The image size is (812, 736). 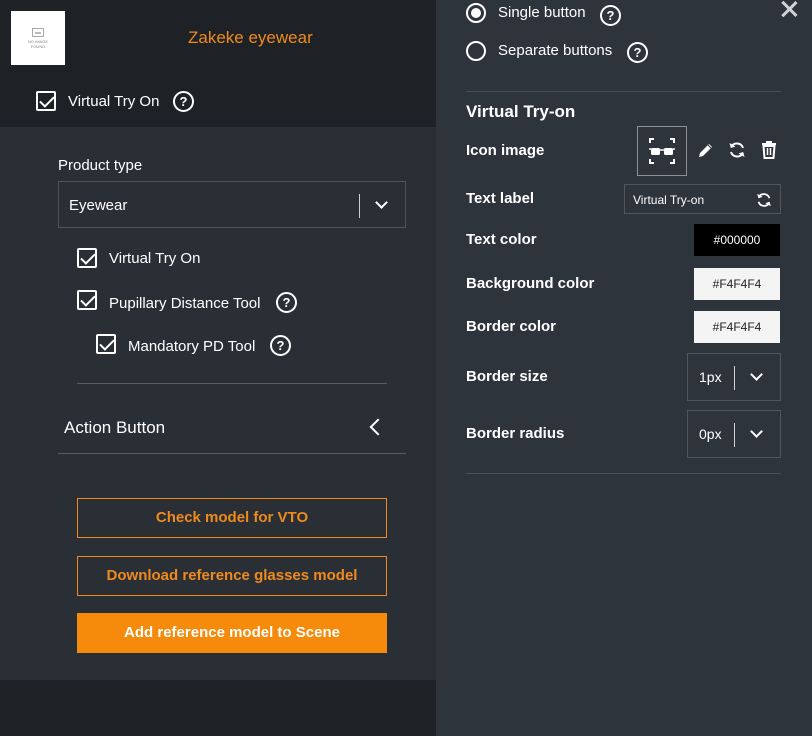 What do you see at coordinates (555, 50) in the screenshot?
I see `separate-buttons-label: Separate buttons` at bounding box center [555, 50].